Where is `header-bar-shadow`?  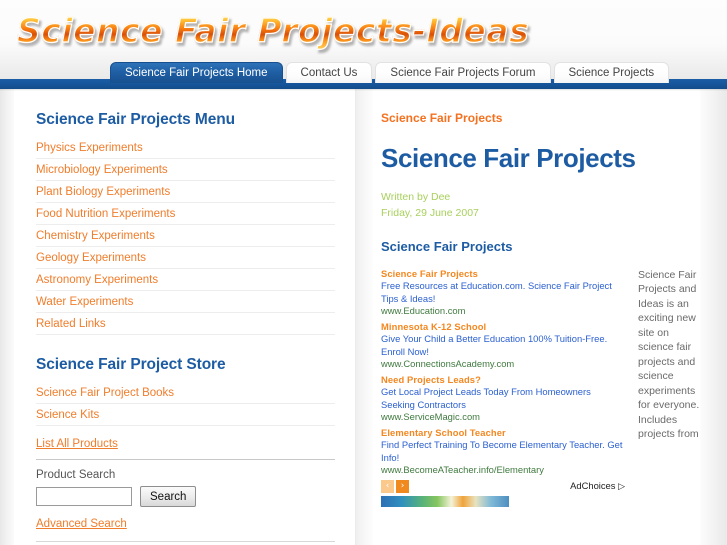 header-bar-shadow is located at coordinates (363, 90).